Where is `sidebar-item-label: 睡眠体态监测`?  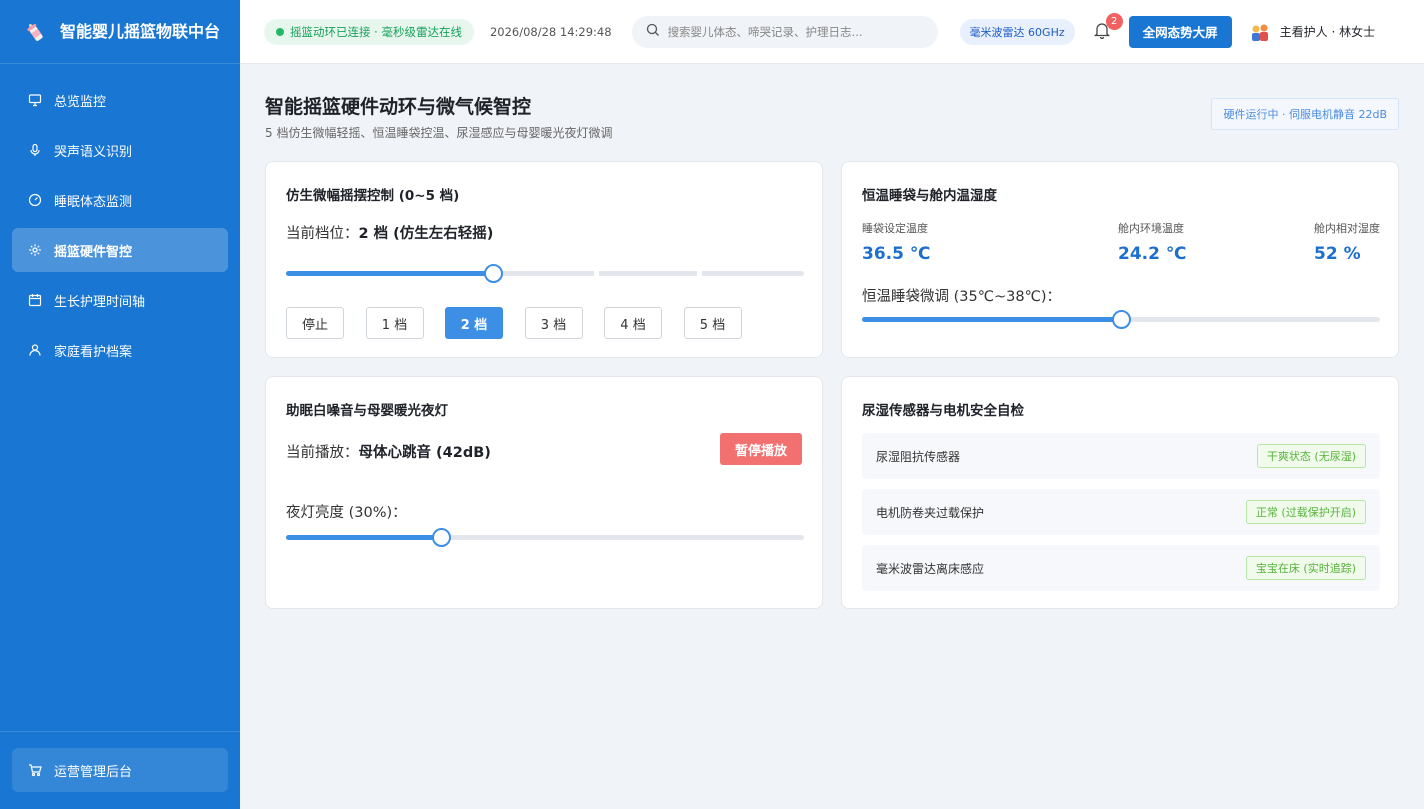
sidebar-item-label: 睡眠体态监测 is located at coordinates (93, 202).